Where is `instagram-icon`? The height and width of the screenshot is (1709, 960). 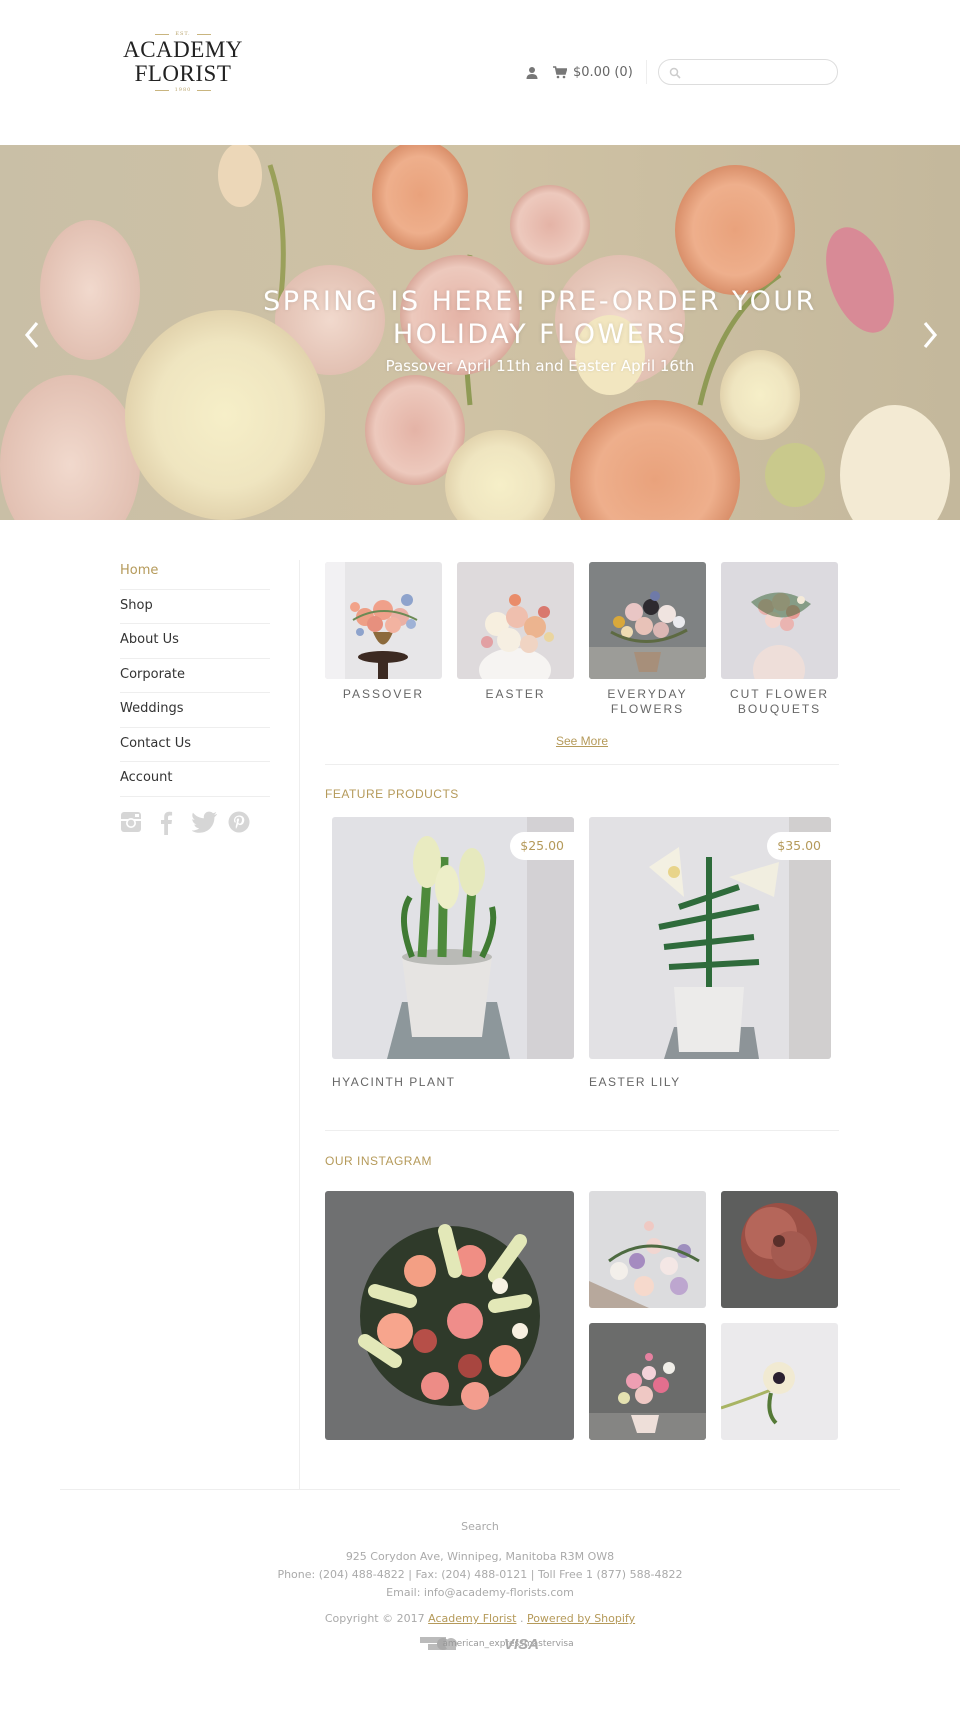 instagram-icon is located at coordinates (138, 823).